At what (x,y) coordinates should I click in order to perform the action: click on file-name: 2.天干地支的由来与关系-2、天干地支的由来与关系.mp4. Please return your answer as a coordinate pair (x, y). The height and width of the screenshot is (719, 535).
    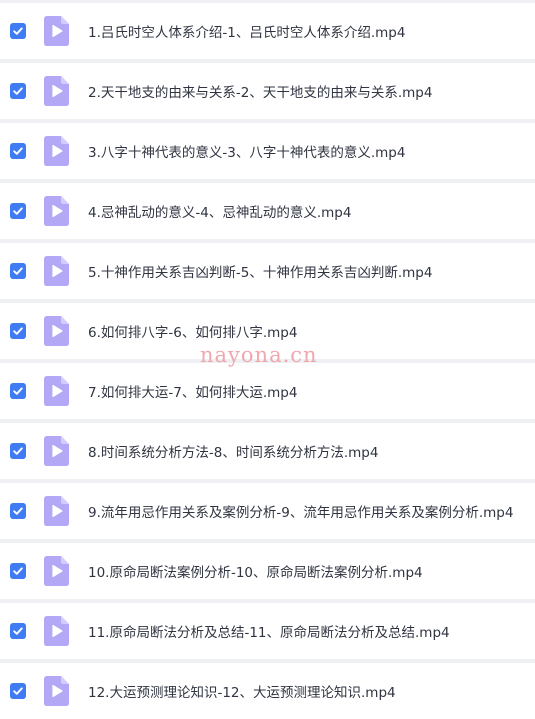
    Looking at the image, I should click on (309, 91).